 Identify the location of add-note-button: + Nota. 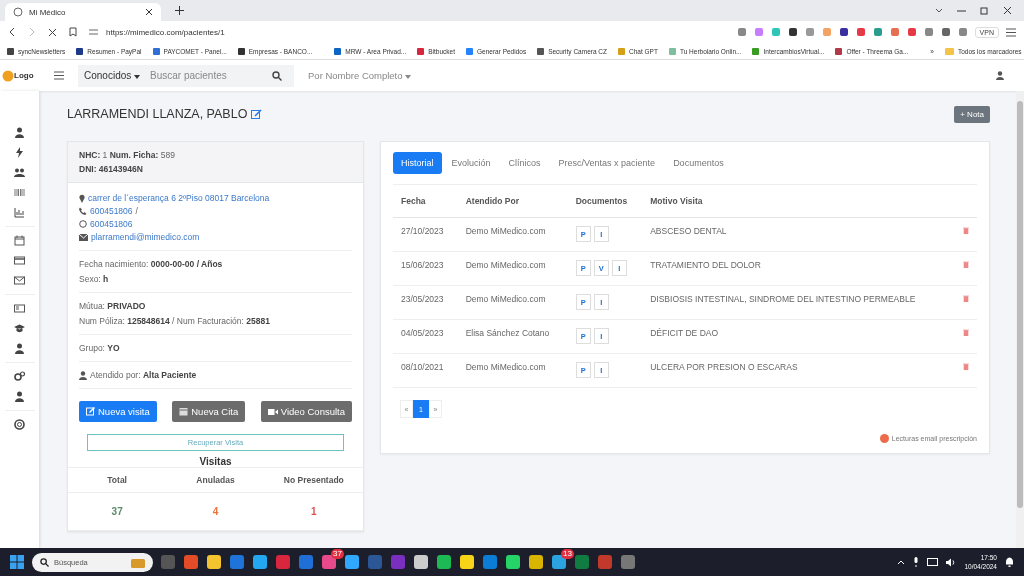
(972, 114).